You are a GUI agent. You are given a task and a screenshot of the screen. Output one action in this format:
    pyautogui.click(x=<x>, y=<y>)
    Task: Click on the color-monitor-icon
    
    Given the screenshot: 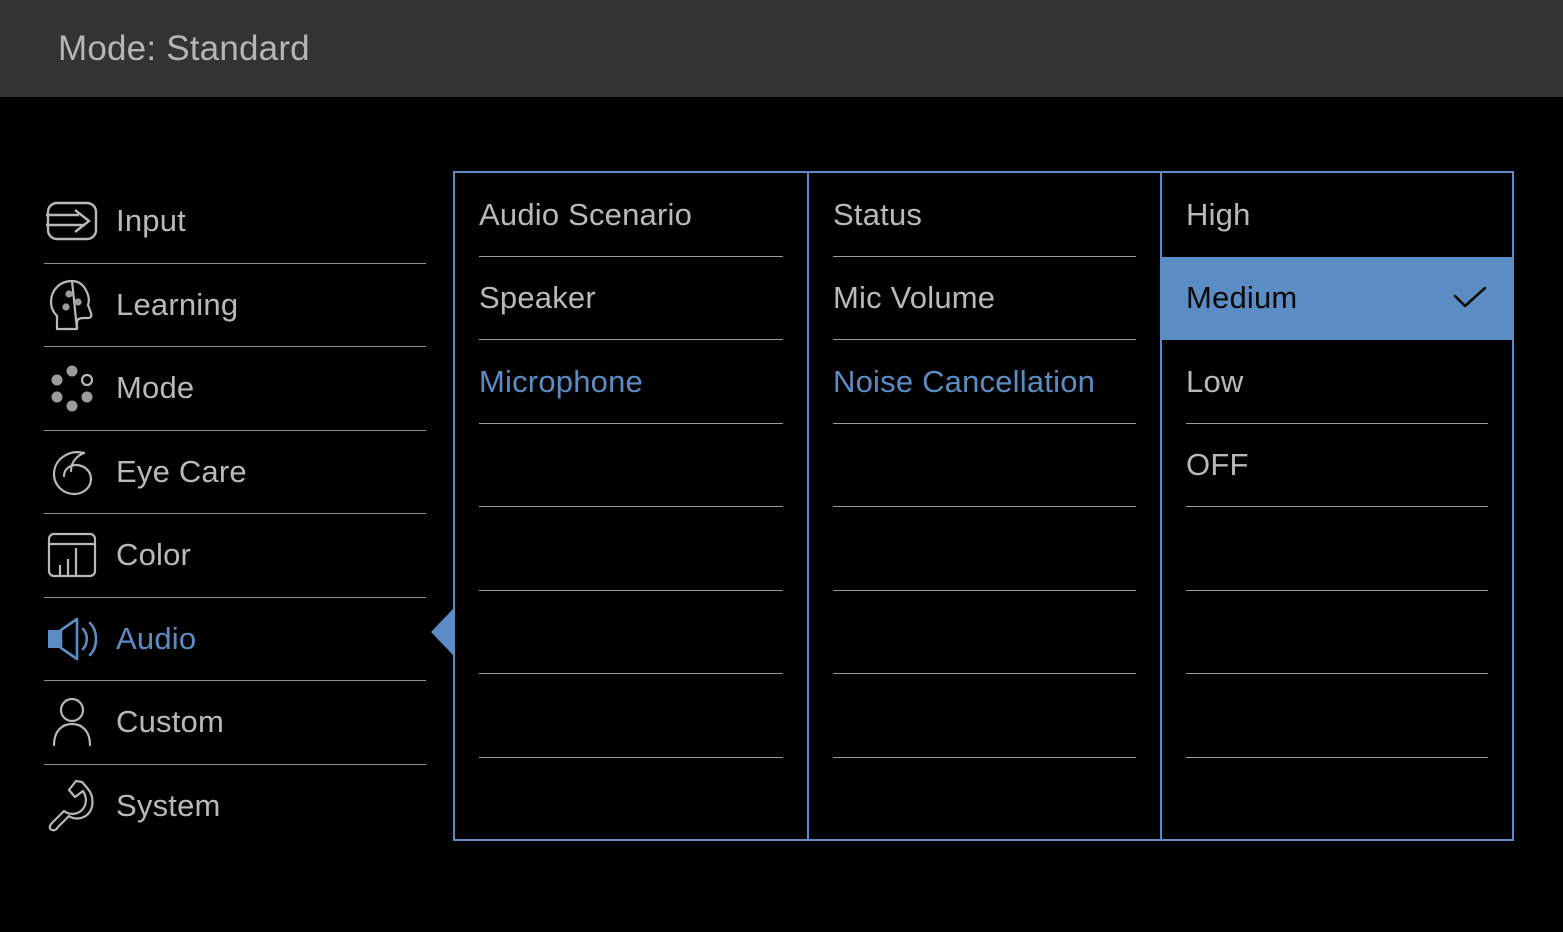 What is the action you would take?
    pyautogui.click(x=72, y=555)
    